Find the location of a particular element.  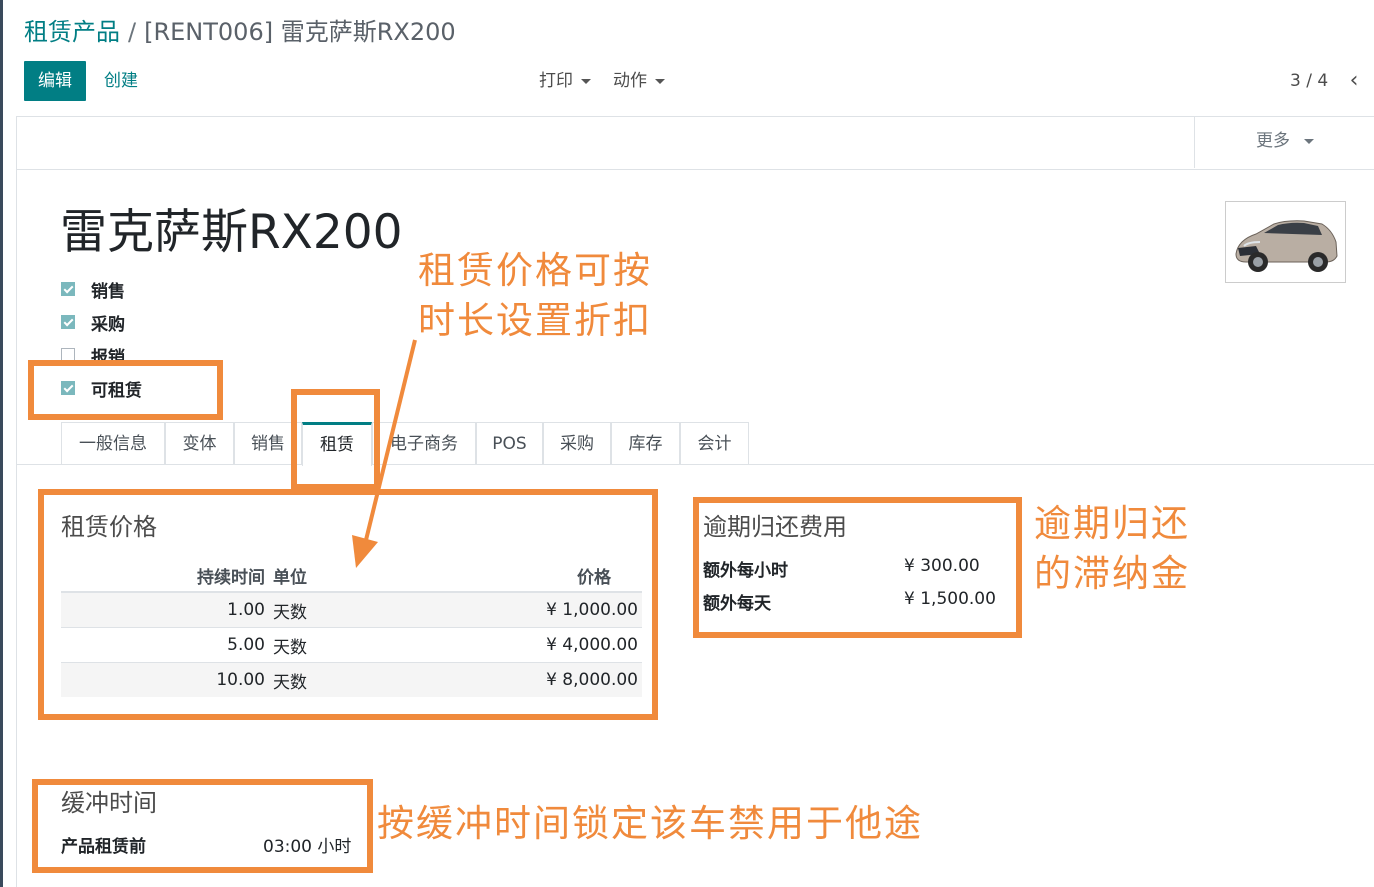

print-dropdown: 打印 is located at coordinates (565, 81).